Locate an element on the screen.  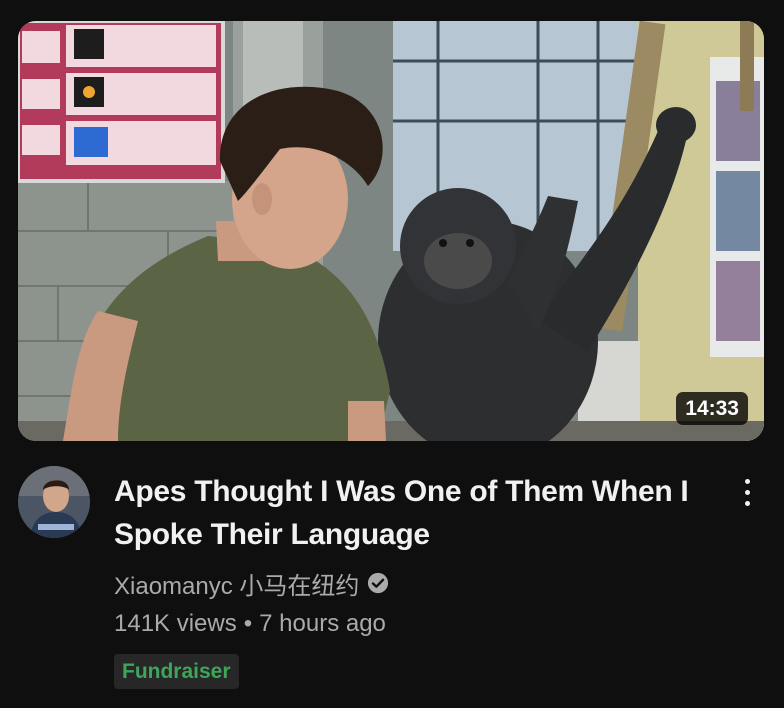
channel-name: Xiaomanyc 小马在纽约 is located at coordinates (236, 583).